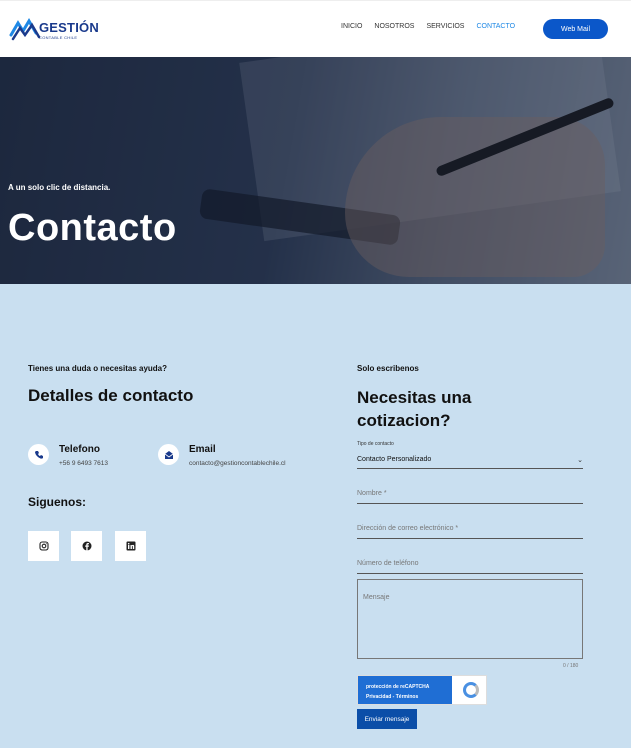 Image resolution: width=631 pixels, height=748 pixels. Describe the element at coordinates (575, 29) in the screenshot. I see `webmail-button: Web Mail` at that location.